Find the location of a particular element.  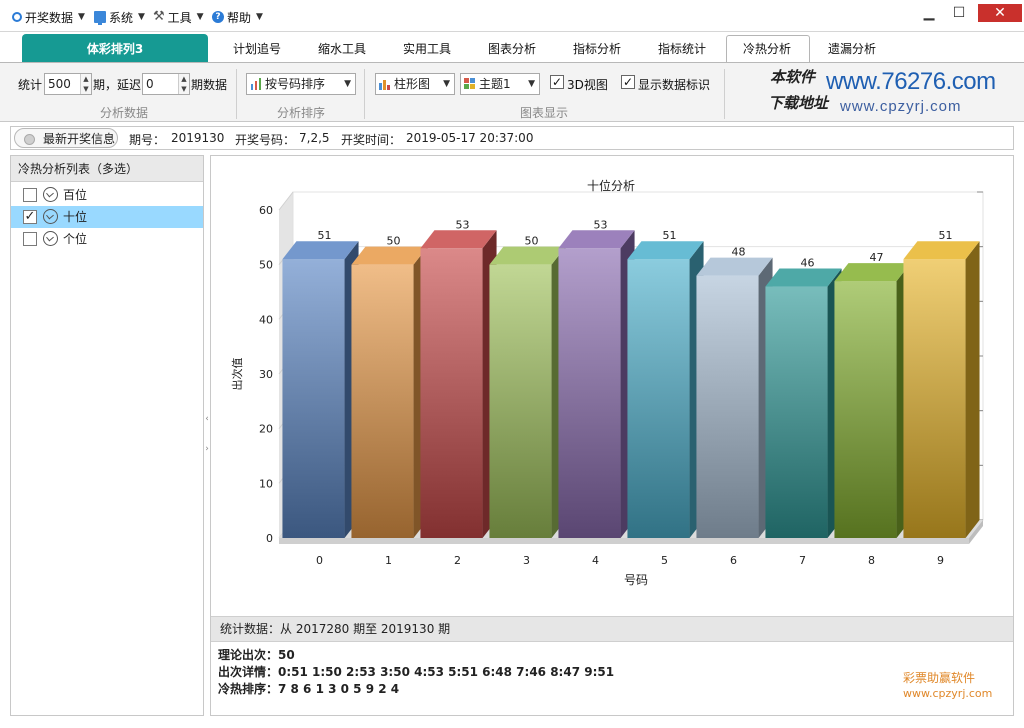

y-tick-label: 30 is located at coordinates (266, 374).